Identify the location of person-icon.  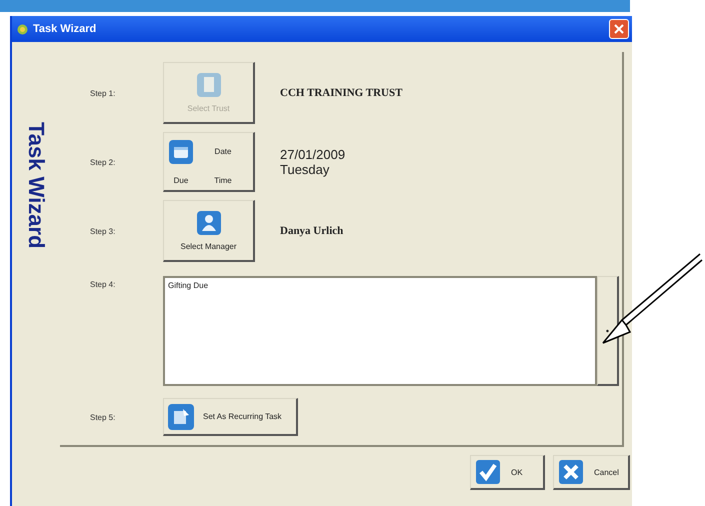
(209, 223).